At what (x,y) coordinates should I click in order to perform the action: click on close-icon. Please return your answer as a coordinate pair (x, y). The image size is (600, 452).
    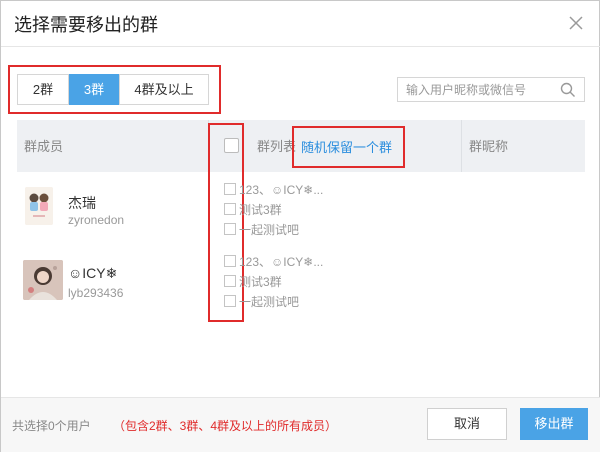
    Looking at the image, I should click on (576, 23).